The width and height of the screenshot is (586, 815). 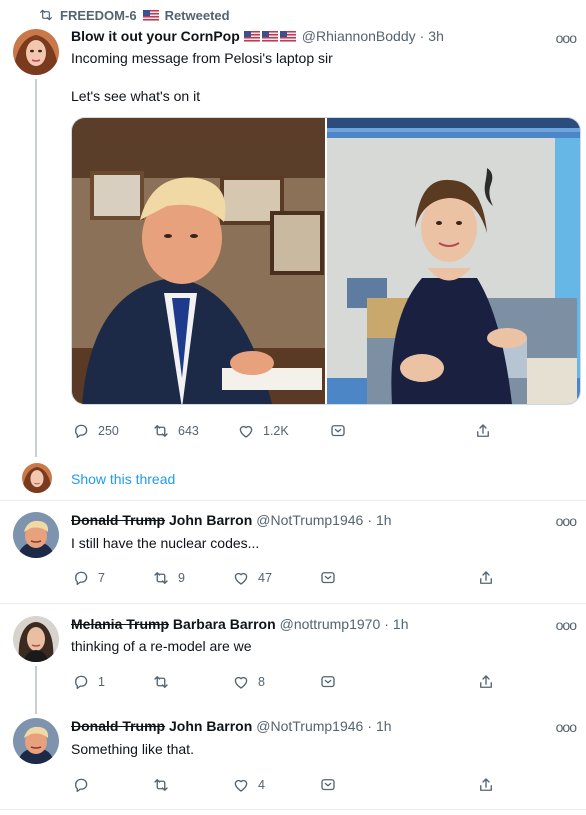 I want to click on reply-text: Something like that., so click(x=132, y=749).